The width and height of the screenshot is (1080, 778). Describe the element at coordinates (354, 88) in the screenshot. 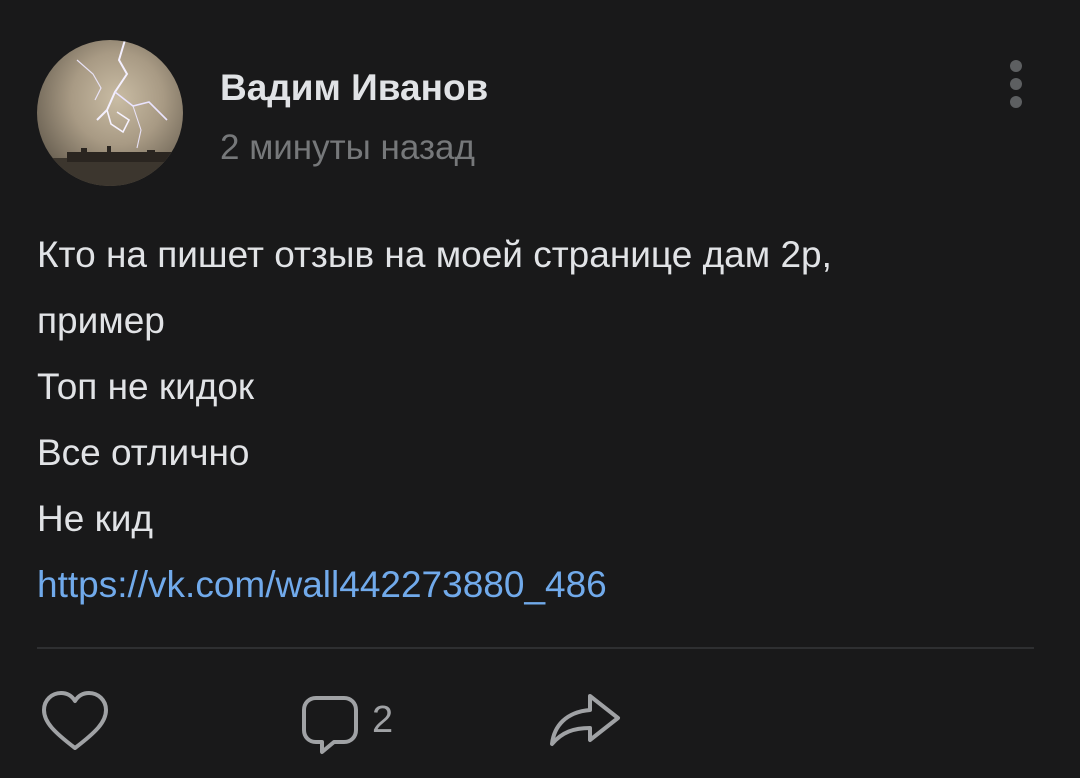

I see `author-name: Вадим Иванов` at that location.